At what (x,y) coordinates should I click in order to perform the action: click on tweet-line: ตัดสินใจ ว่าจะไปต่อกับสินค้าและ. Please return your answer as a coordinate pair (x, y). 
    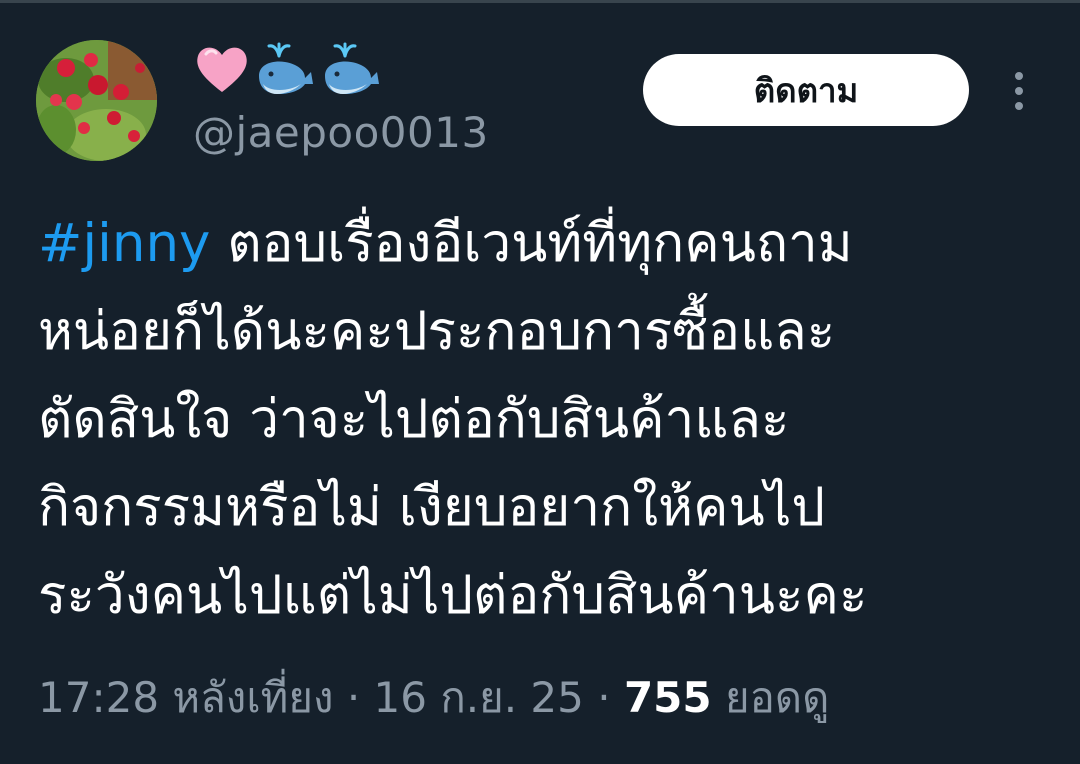
    Looking at the image, I should click on (414, 419).